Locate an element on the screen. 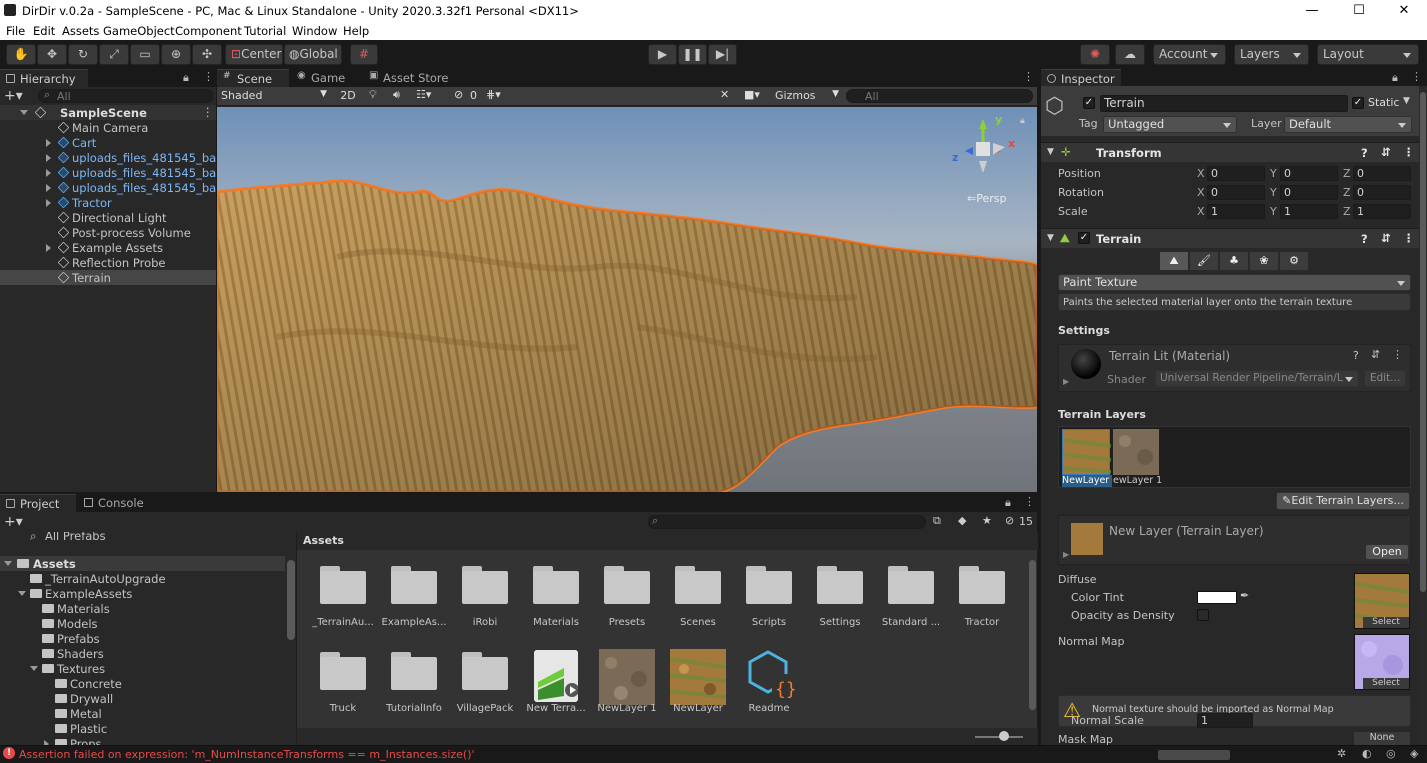 The image size is (1427, 763). normal-scale-field: 1 is located at coordinates (1225, 720).